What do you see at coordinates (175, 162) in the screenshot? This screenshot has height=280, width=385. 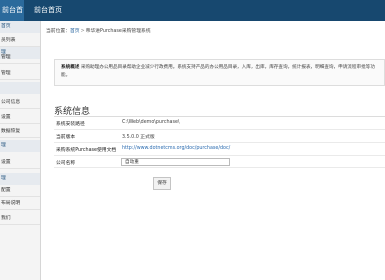 I see `company-name-input` at bounding box center [175, 162].